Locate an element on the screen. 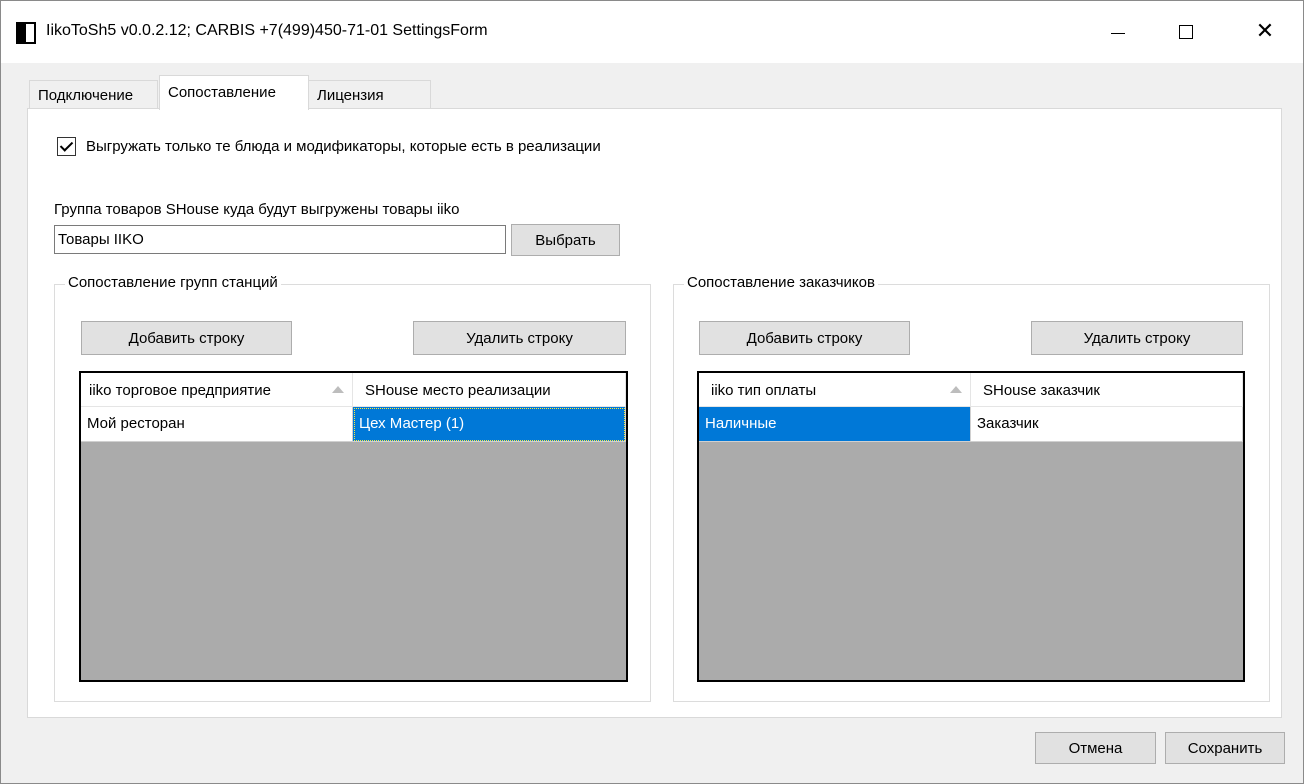 Image resolution: width=1304 pixels, height=784 pixels. tab-mapping: Сопоставление is located at coordinates (234, 92).